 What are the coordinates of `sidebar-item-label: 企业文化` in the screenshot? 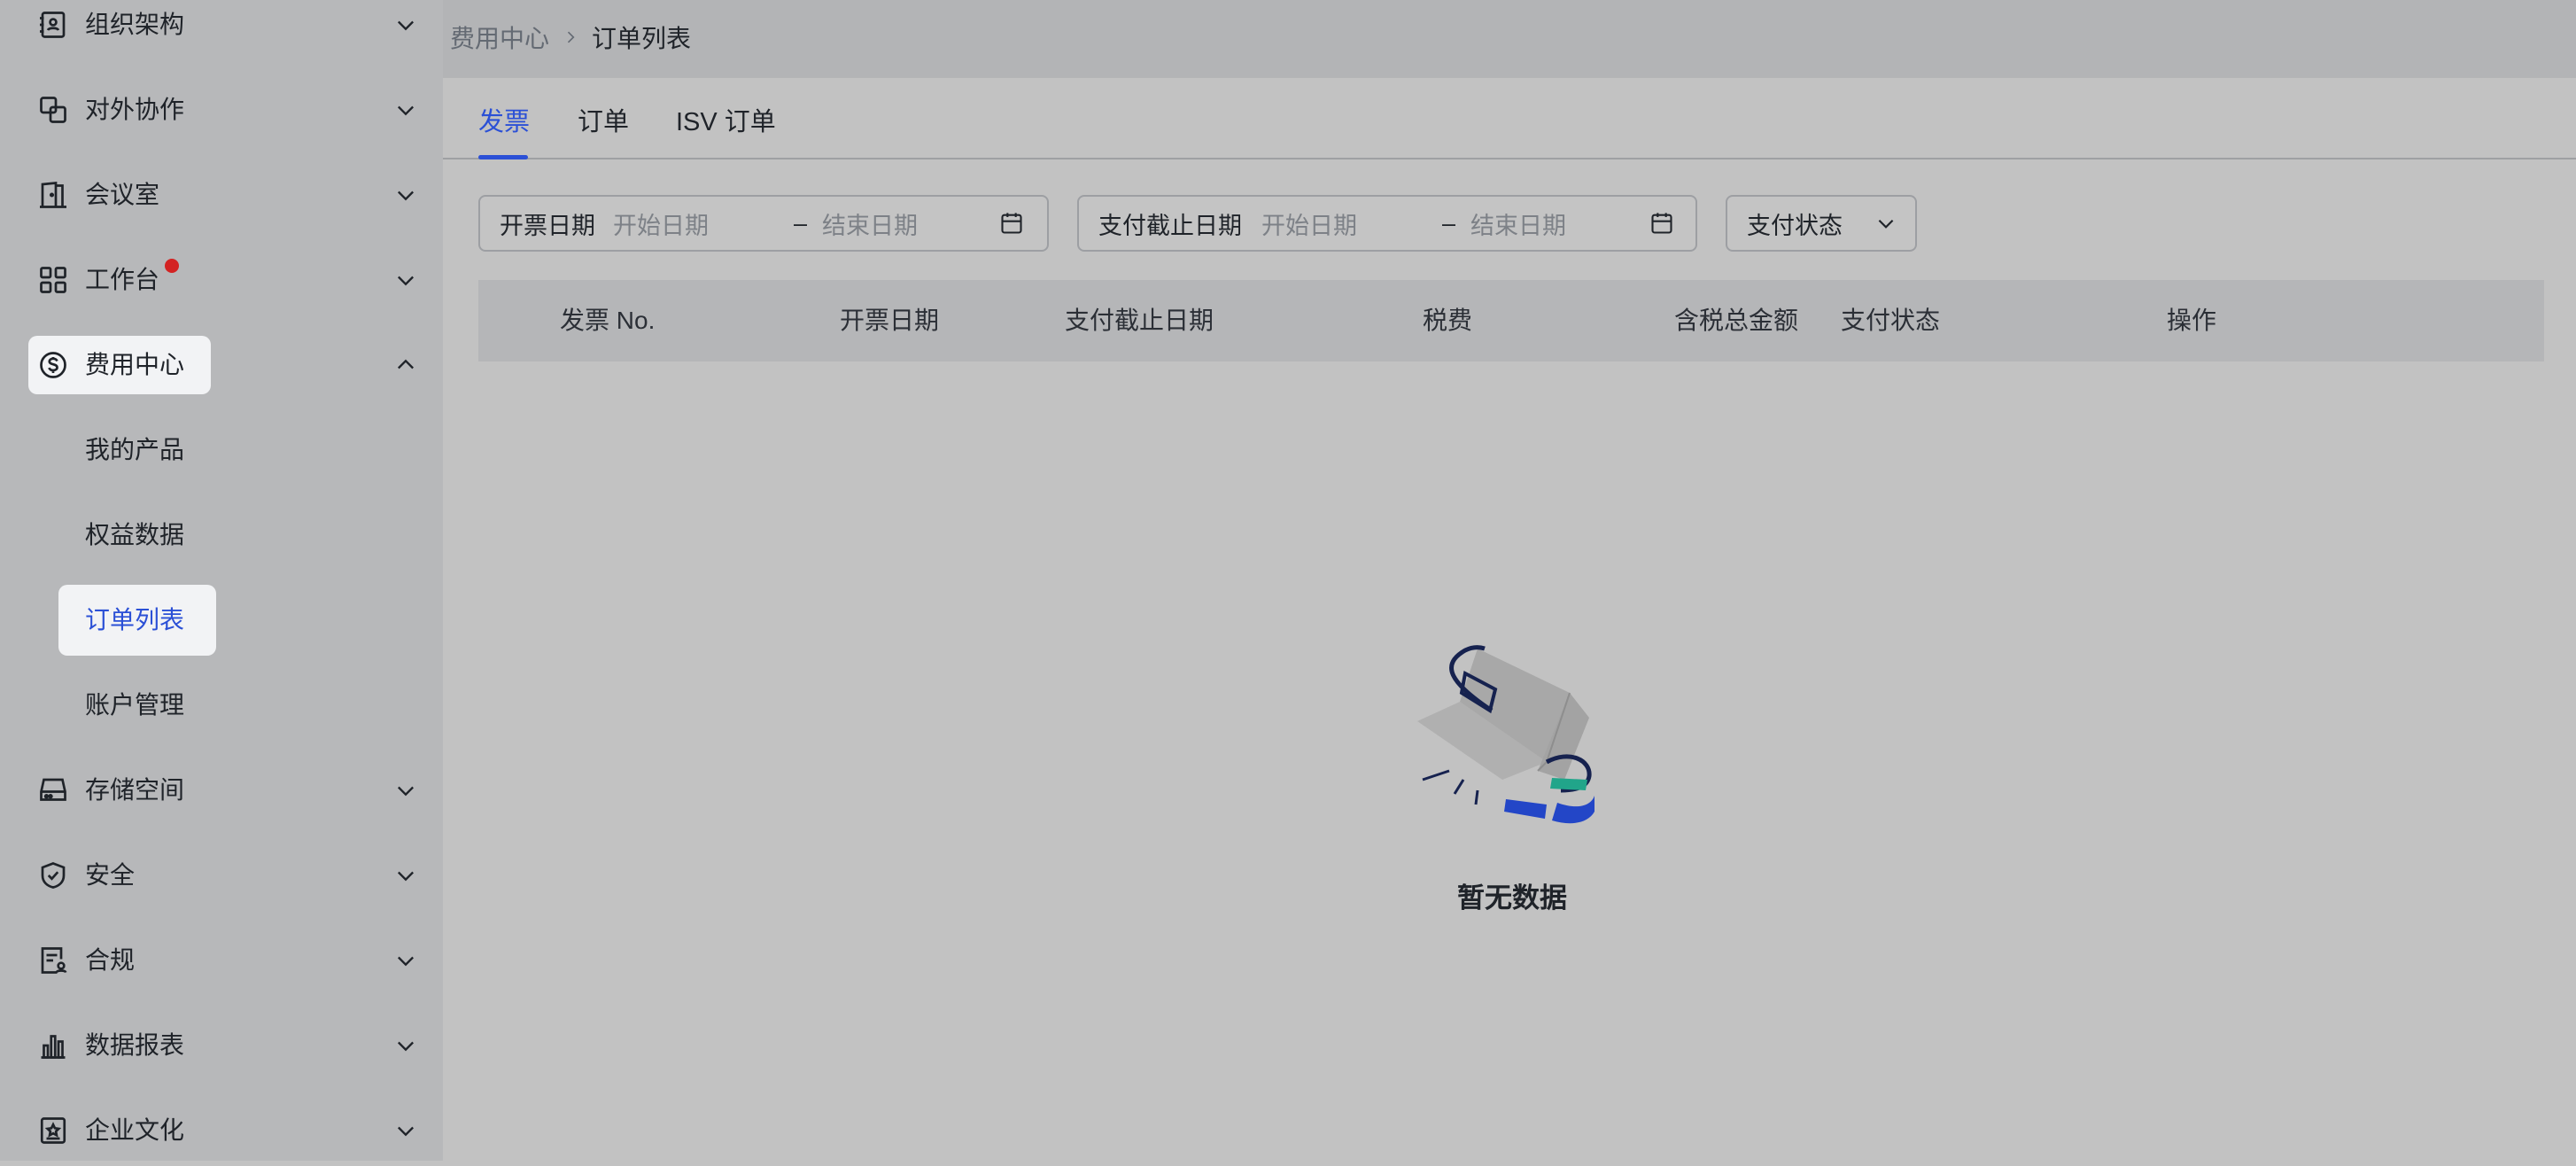 It's located at (135, 1130).